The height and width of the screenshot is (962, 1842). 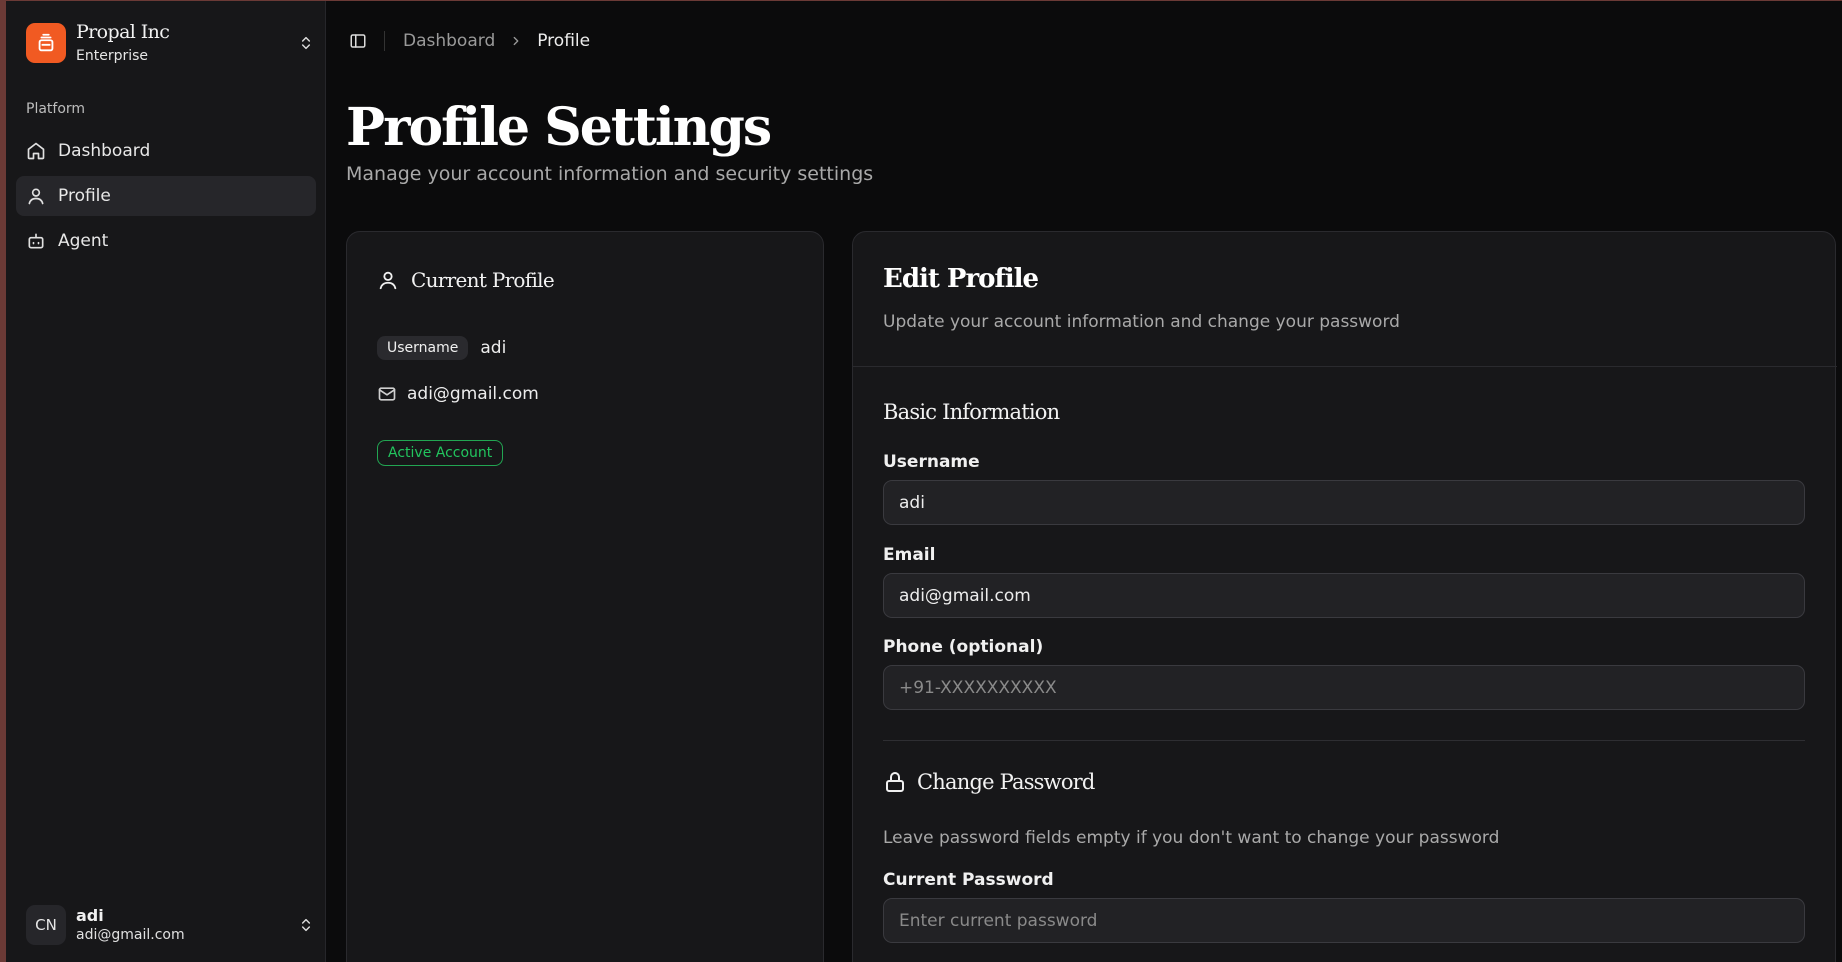 What do you see at coordinates (46, 43) in the screenshot?
I see `layers-icon` at bounding box center [46, 43].